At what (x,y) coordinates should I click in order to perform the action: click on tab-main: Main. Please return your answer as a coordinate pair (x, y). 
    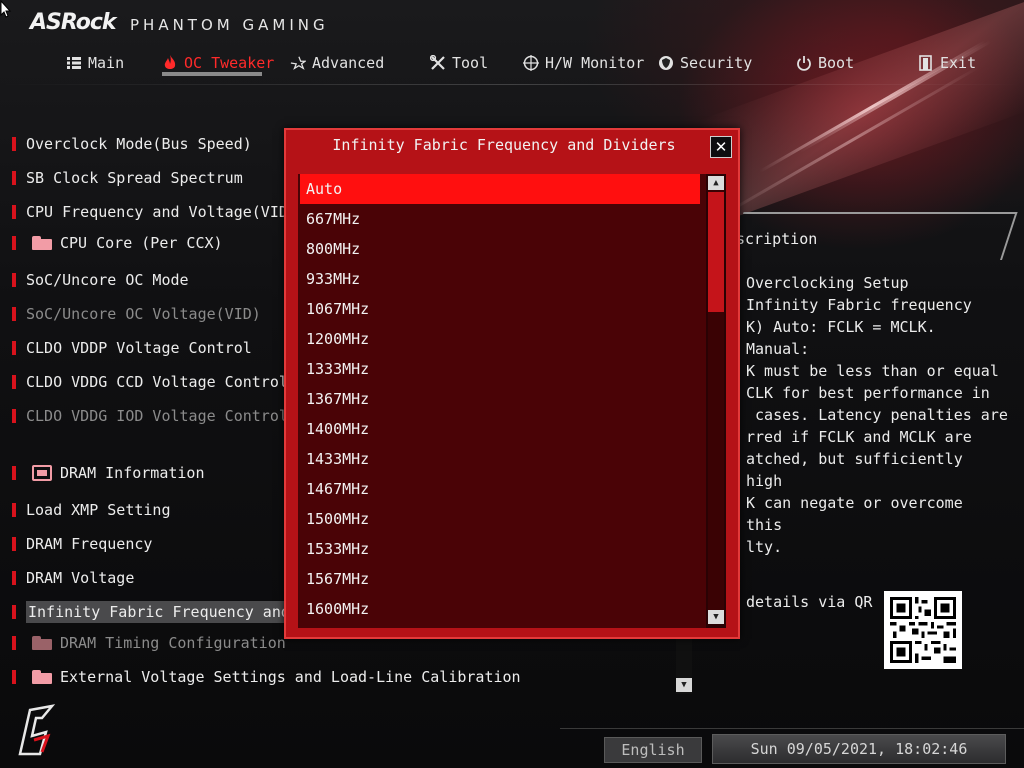
    Looking at the image, I should click on (95, 63).